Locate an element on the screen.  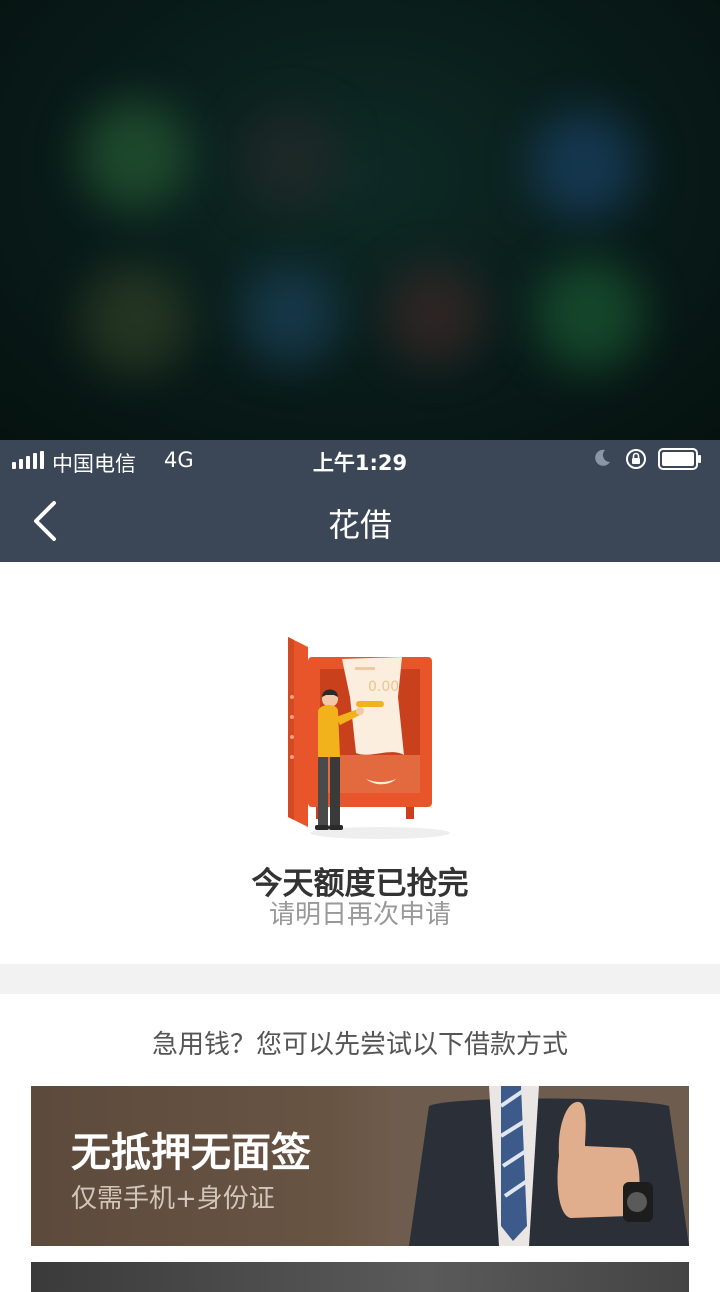
suggestion-hint: 急用钱？您可以先尝试以下借款方式 is located at coordinates (359, 1045).